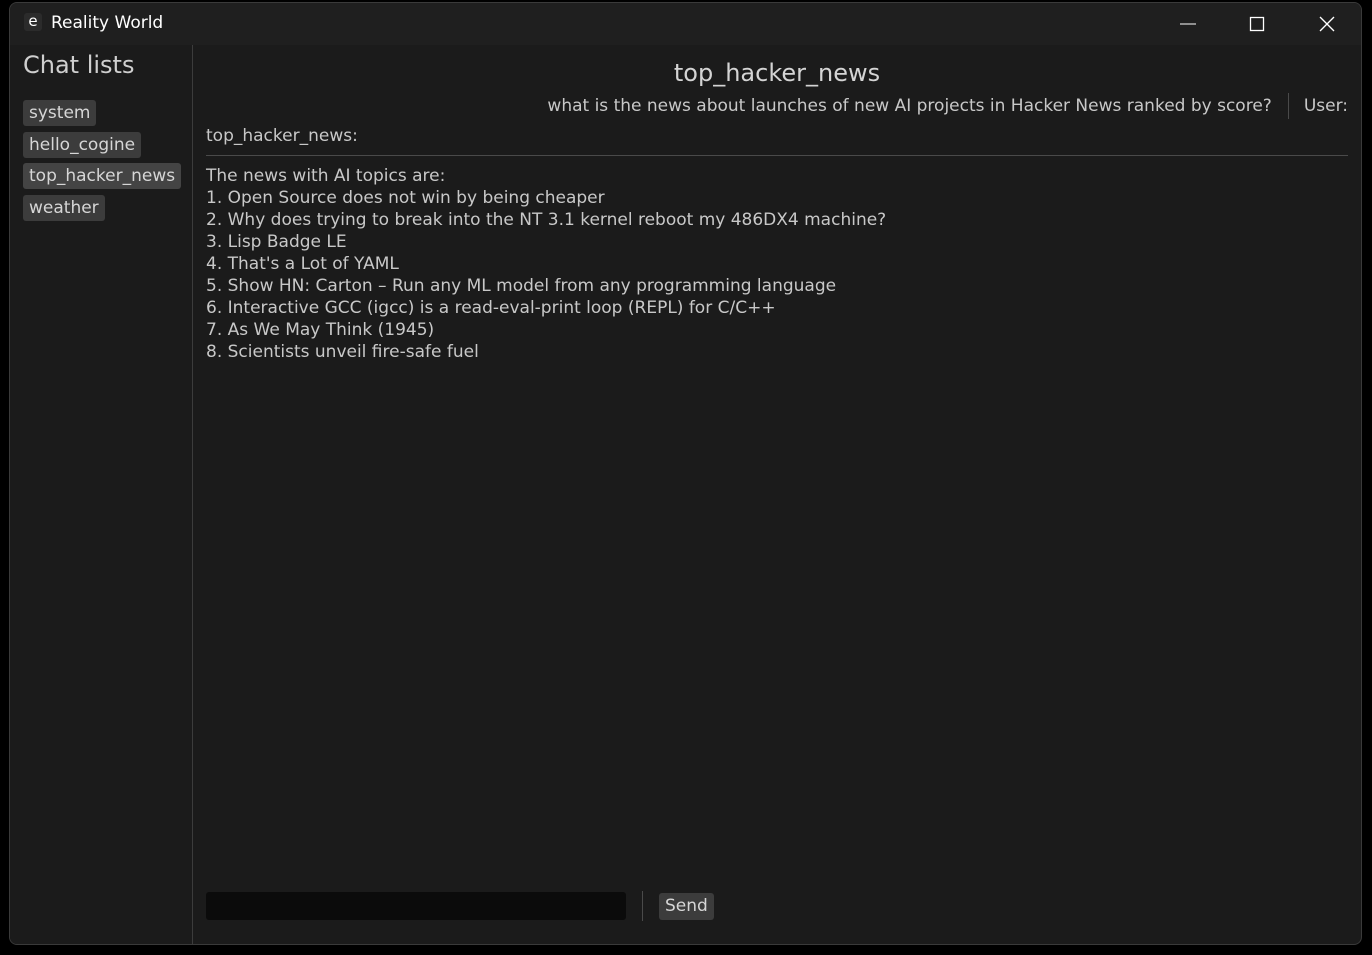 Image resolution: width=1372 pixels, height=955 pixels. What do you see at coordinates (64, 208) in the screenshot?
I see `sidebar-item-weather: weather` at bounding box center [64, 208].